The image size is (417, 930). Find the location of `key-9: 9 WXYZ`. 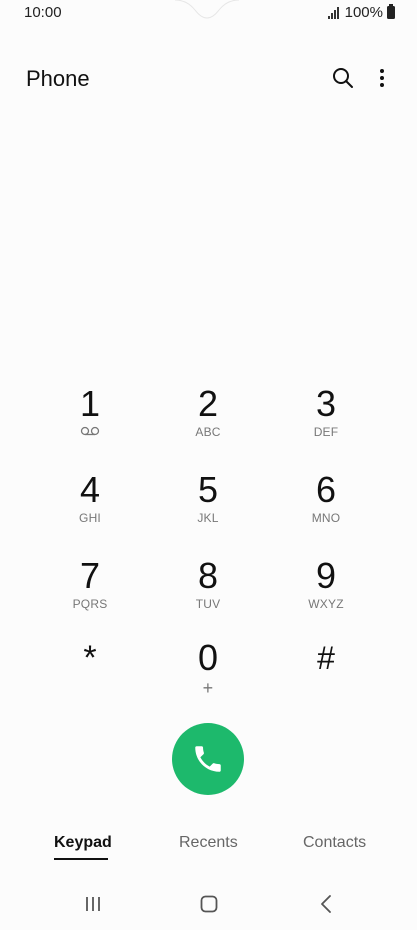

key-9: 9 WXYZ is located at coordinates (326, 596).